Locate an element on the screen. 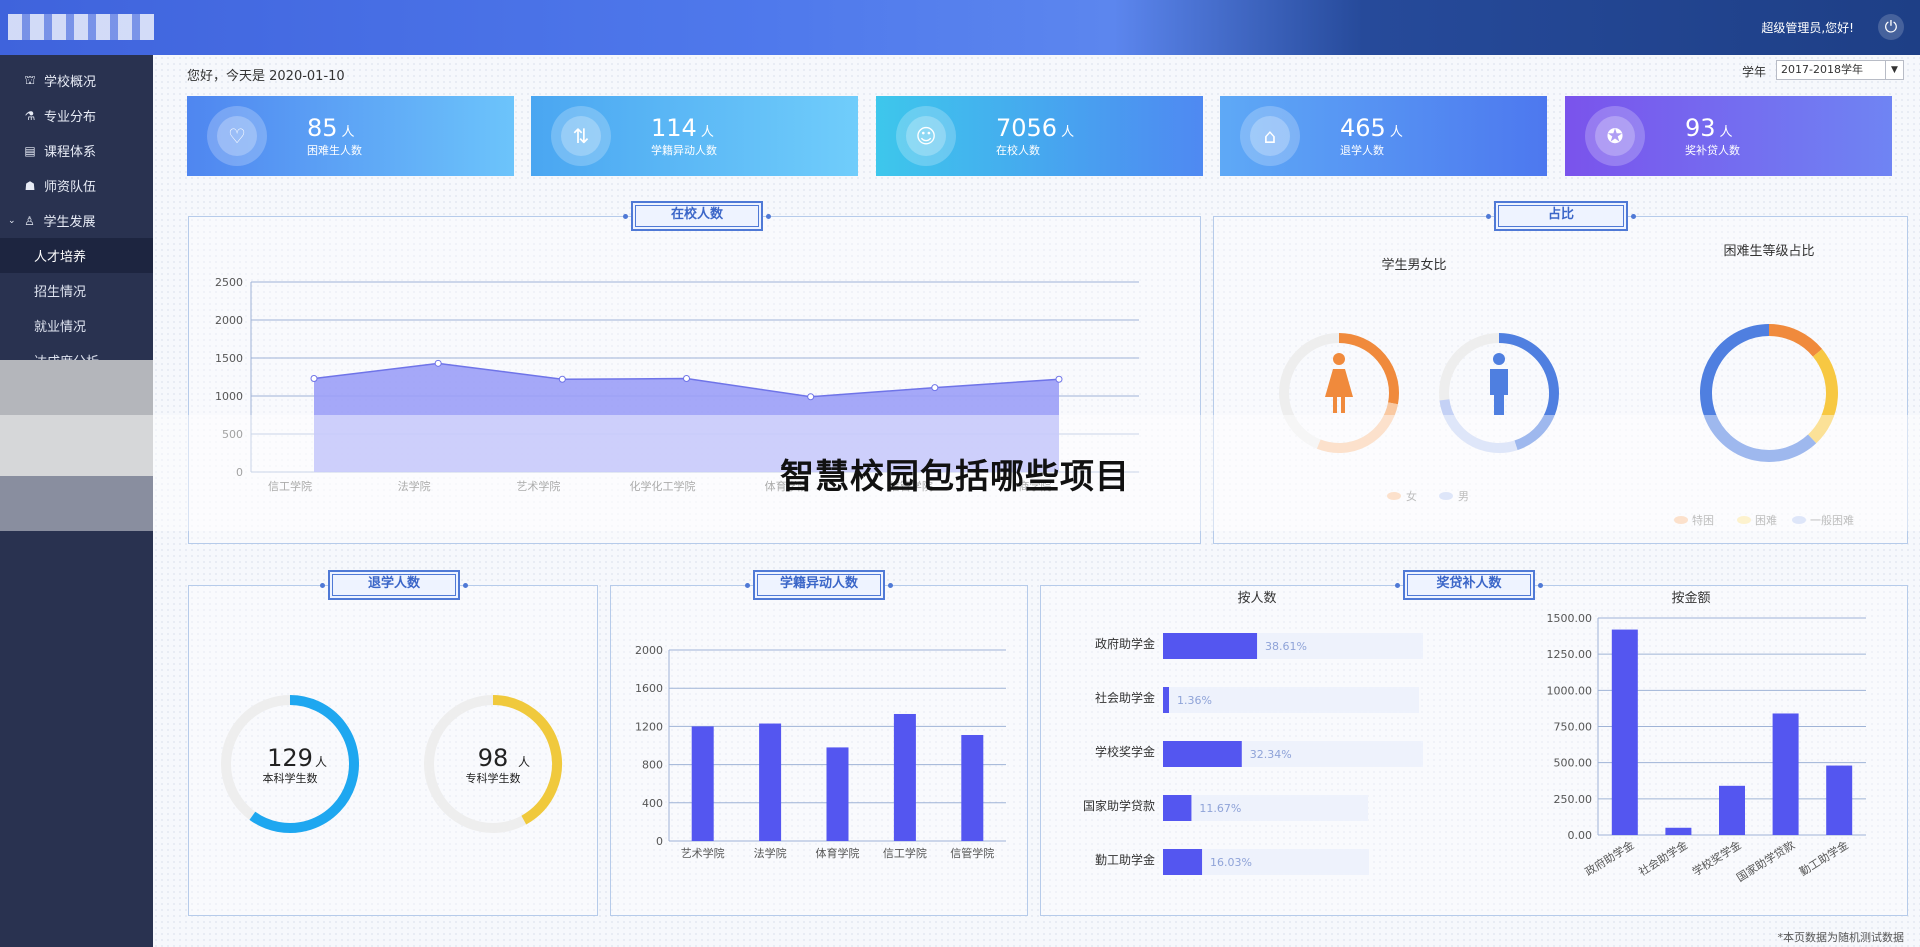 This screenshot has height=947, width=1920. x-tick-label: 体育学院 is located at coordinates (838, 853).